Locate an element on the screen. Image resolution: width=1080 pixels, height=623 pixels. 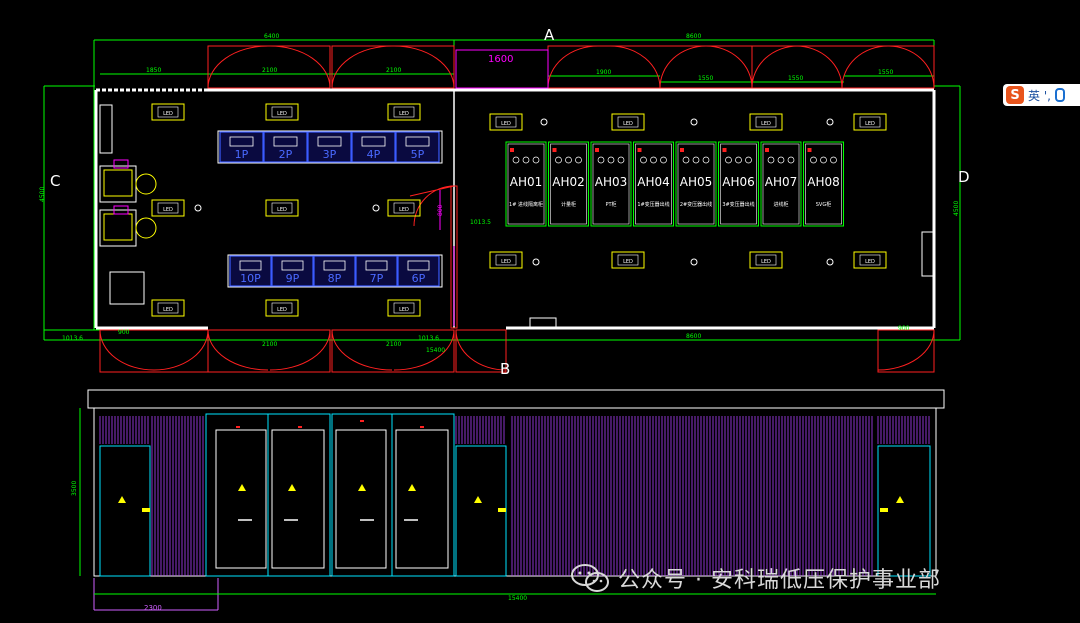
lv-panel: 7P is located at coordinates (376, 271).